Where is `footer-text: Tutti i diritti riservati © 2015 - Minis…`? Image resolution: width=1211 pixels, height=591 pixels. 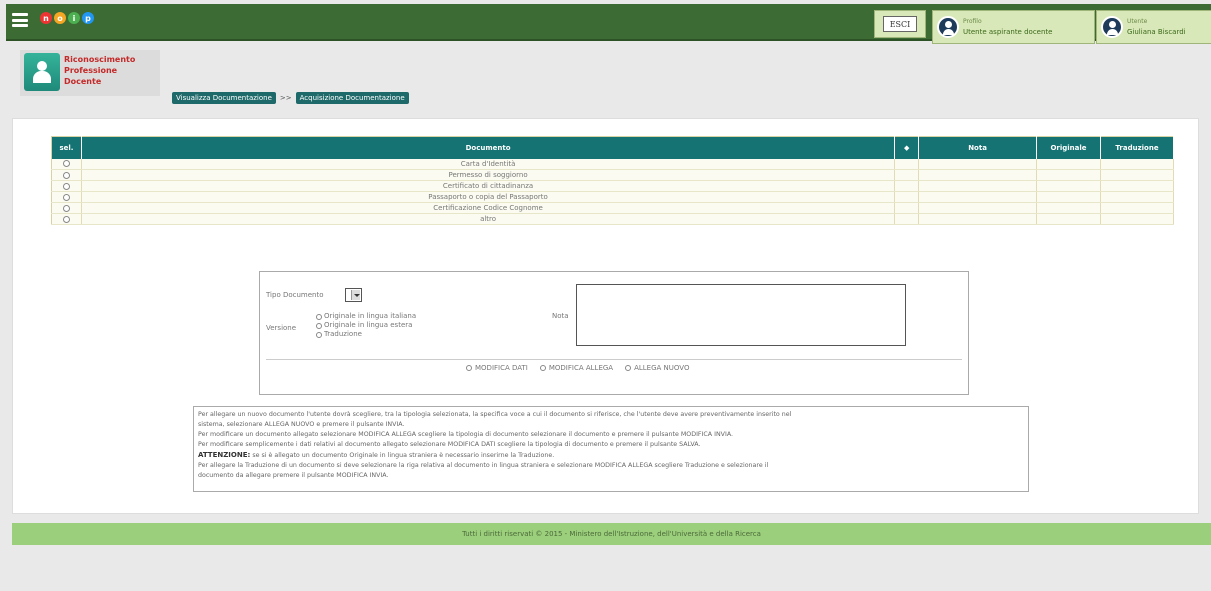
footer-text: Tutti i diritti riservati © 2015 - Minis… is located at coordinates (611, 534).